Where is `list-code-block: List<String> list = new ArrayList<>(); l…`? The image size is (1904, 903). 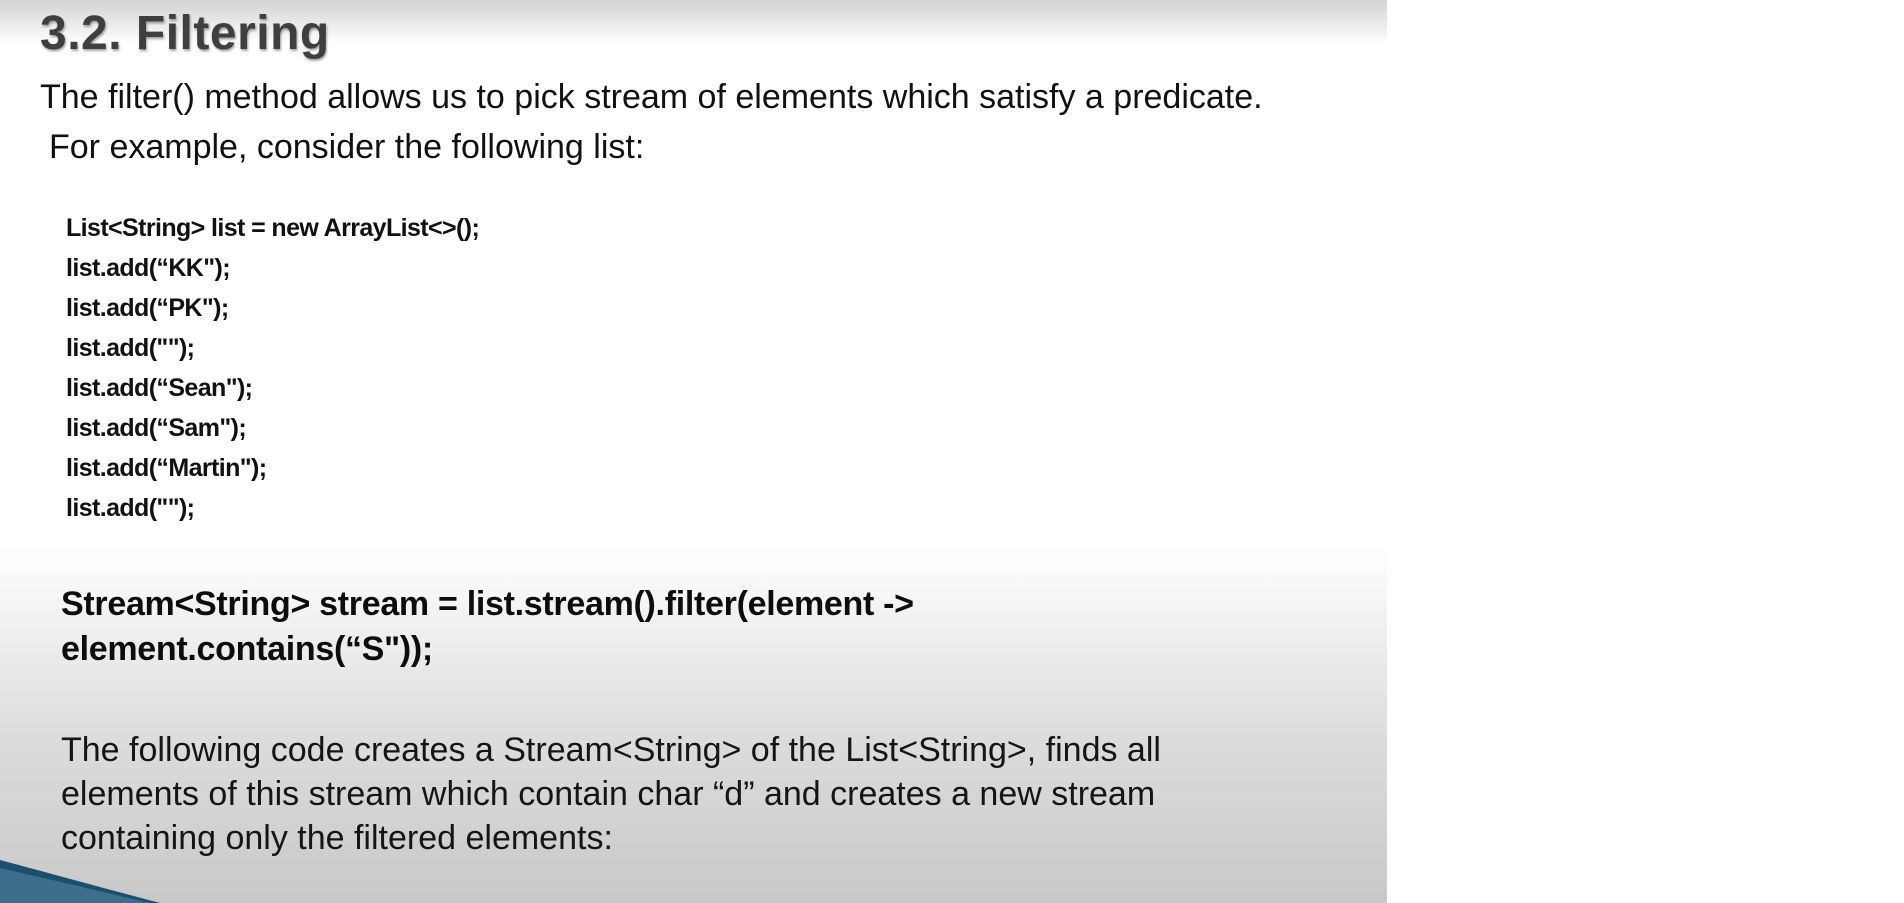
list-code-block: List<String> list = new ArrayList<>(); l… is located at coordinates (273, 368).